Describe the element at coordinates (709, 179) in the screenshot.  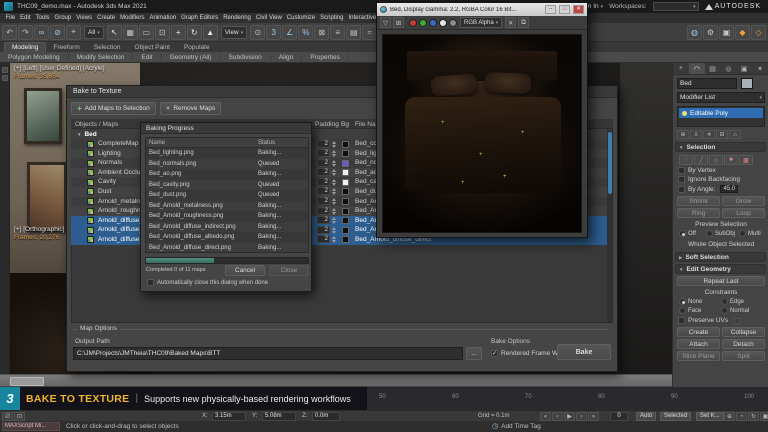
I see `ignore-backfacing-checkbox: Ignore Backfacing` at that location.